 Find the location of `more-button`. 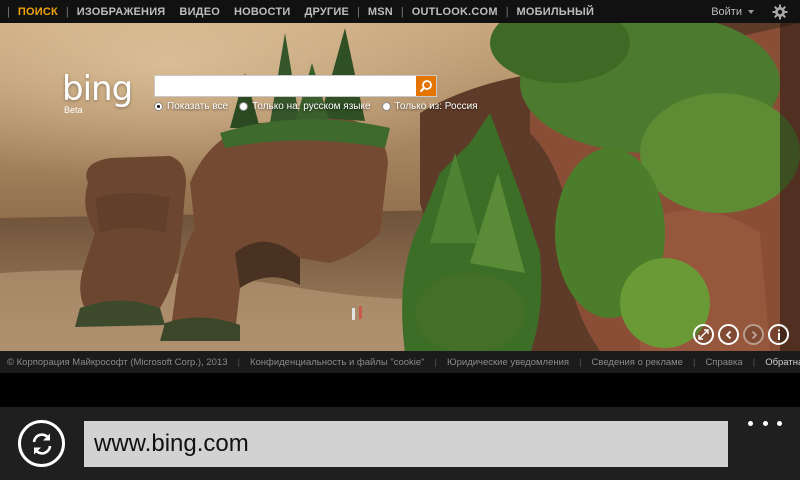

more-button is located at coordinates (765, 423).